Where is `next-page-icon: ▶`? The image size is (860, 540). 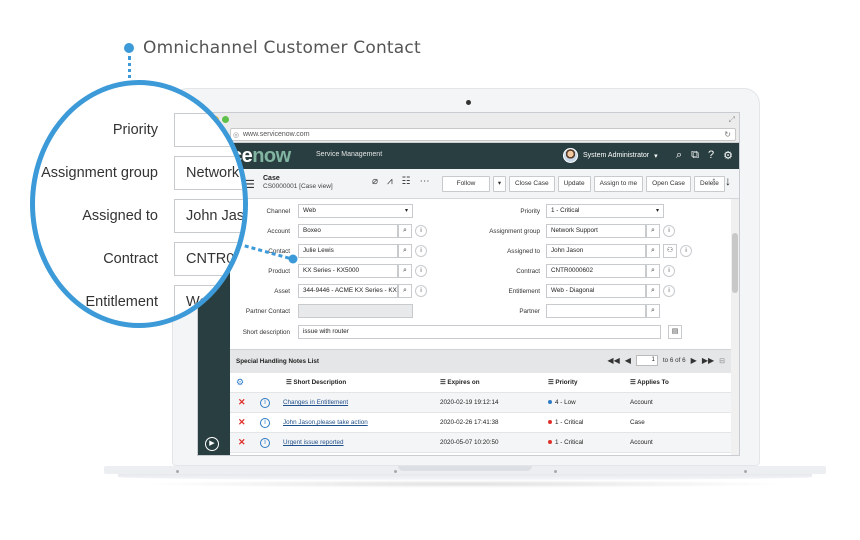 next-page-icon: ▶ is located at coordinates (694, 360).